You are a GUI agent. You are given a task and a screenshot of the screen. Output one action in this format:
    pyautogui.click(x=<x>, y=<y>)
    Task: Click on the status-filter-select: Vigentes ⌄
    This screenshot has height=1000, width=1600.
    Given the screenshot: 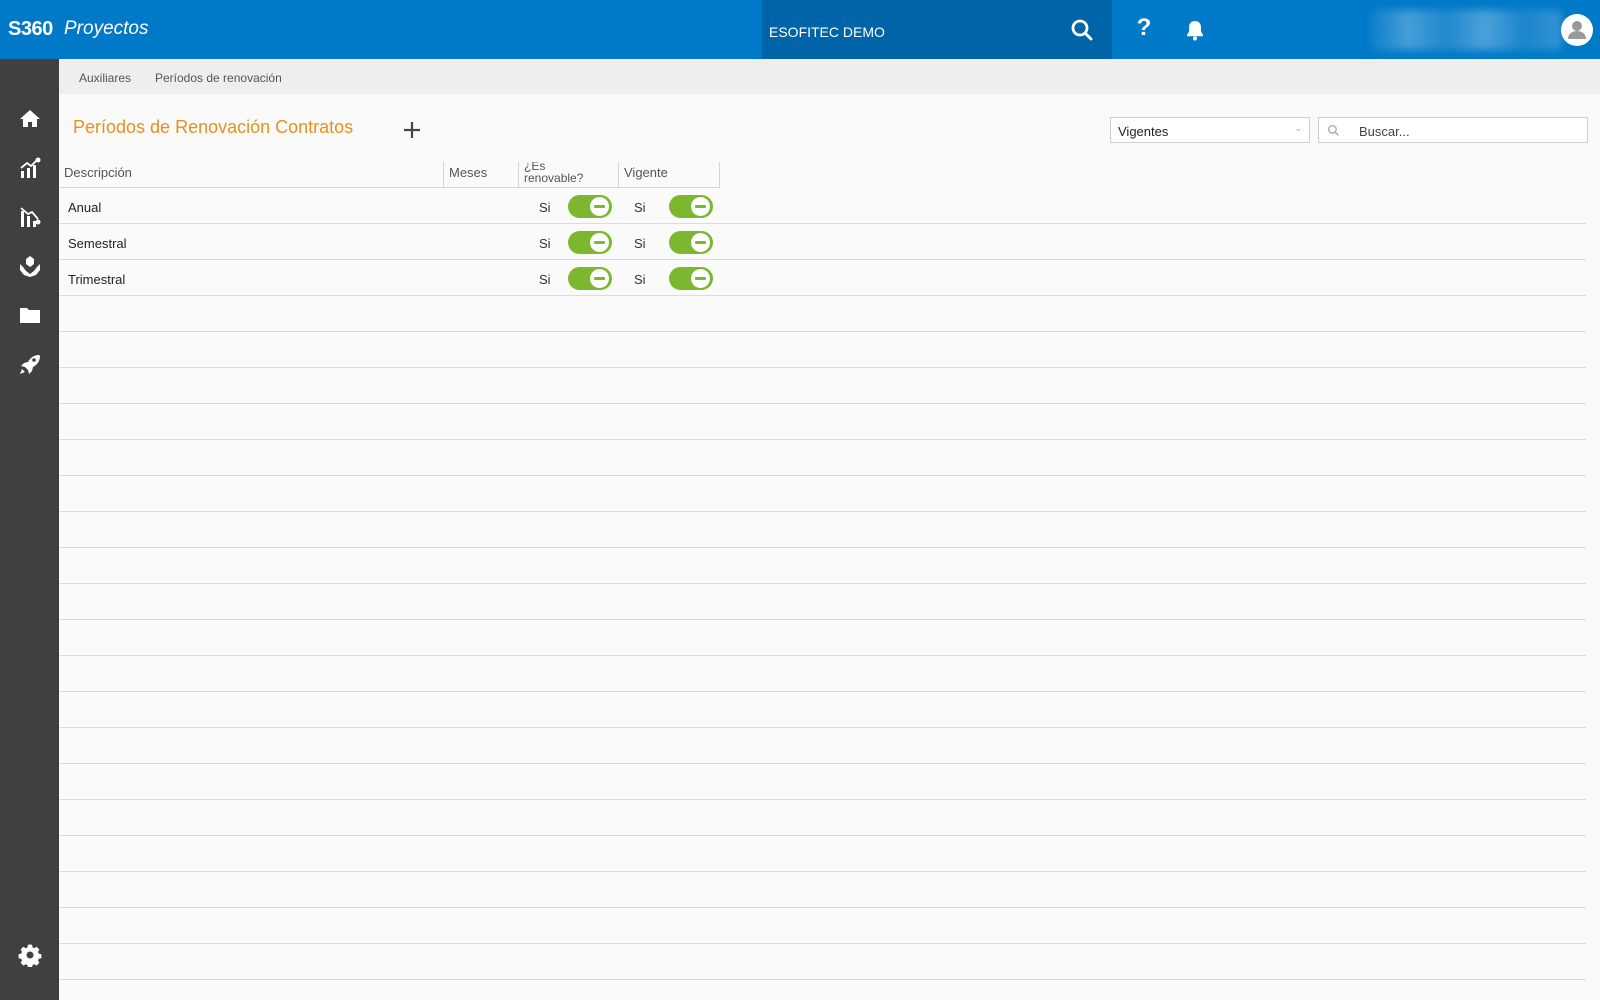 What is the action you would take?
    pyautogui.click(x=1210, y=130)
    